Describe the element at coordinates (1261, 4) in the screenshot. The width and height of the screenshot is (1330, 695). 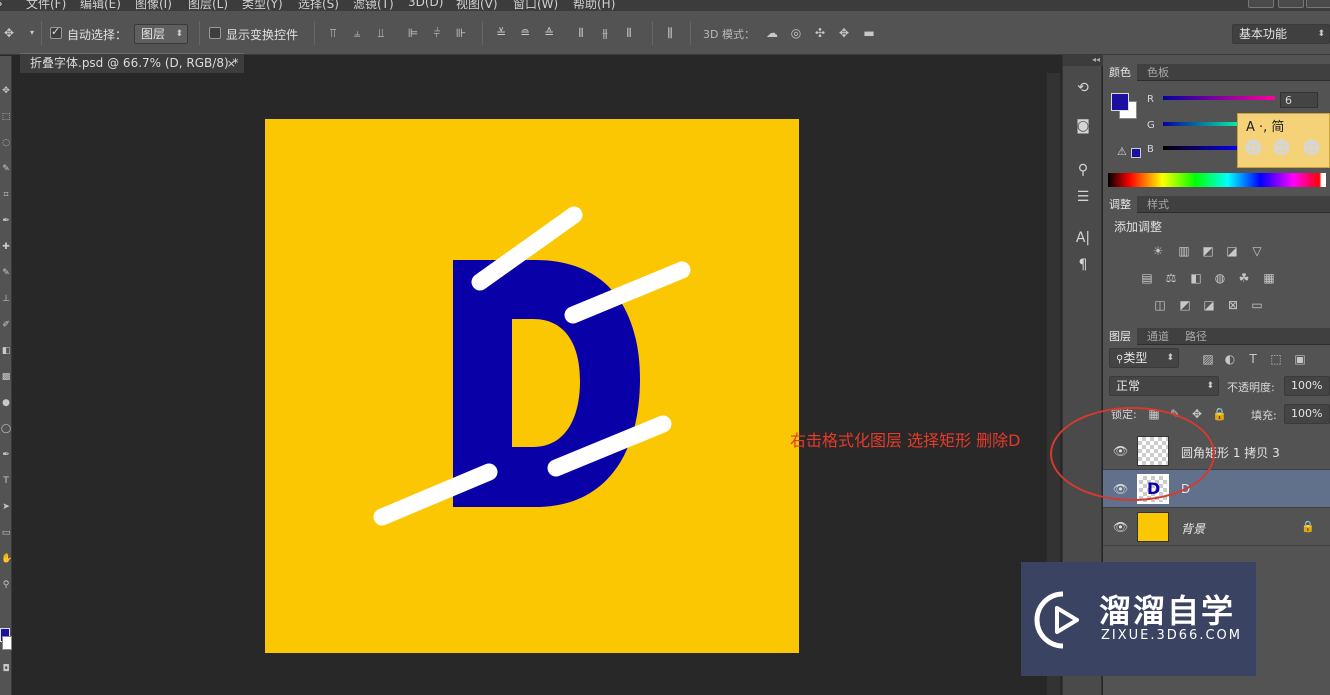
I see `minimize-button` at that location.